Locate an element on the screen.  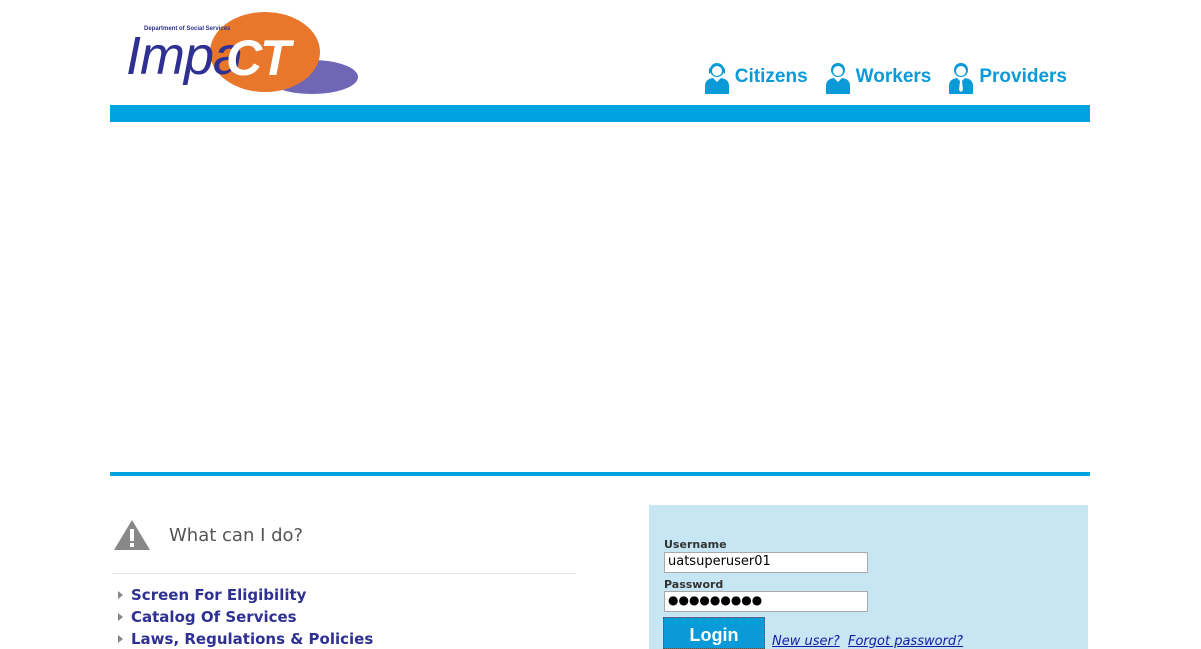
nav-workers-label: Workers is located at coordinates (893, 76).